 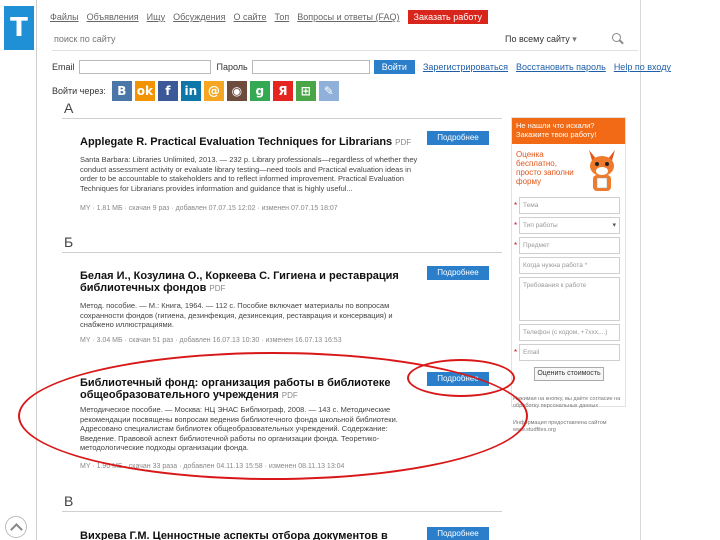 What do you see at coordinates (540, 225) in the screenshot?
I see `work-type-placeholder: Тип работы` at bounding box center [540, 225].